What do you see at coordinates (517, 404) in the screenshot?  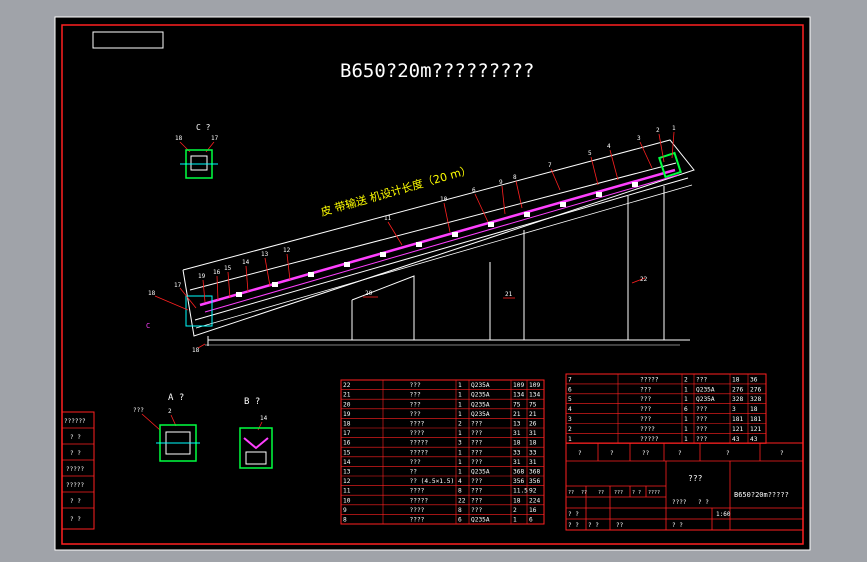 I see `parts-left-cell: 75` at bounding box center [517, 404].